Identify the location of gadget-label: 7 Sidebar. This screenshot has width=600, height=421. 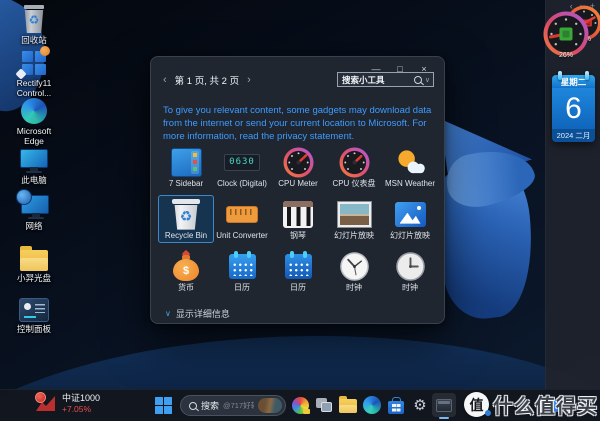
(186, 183).